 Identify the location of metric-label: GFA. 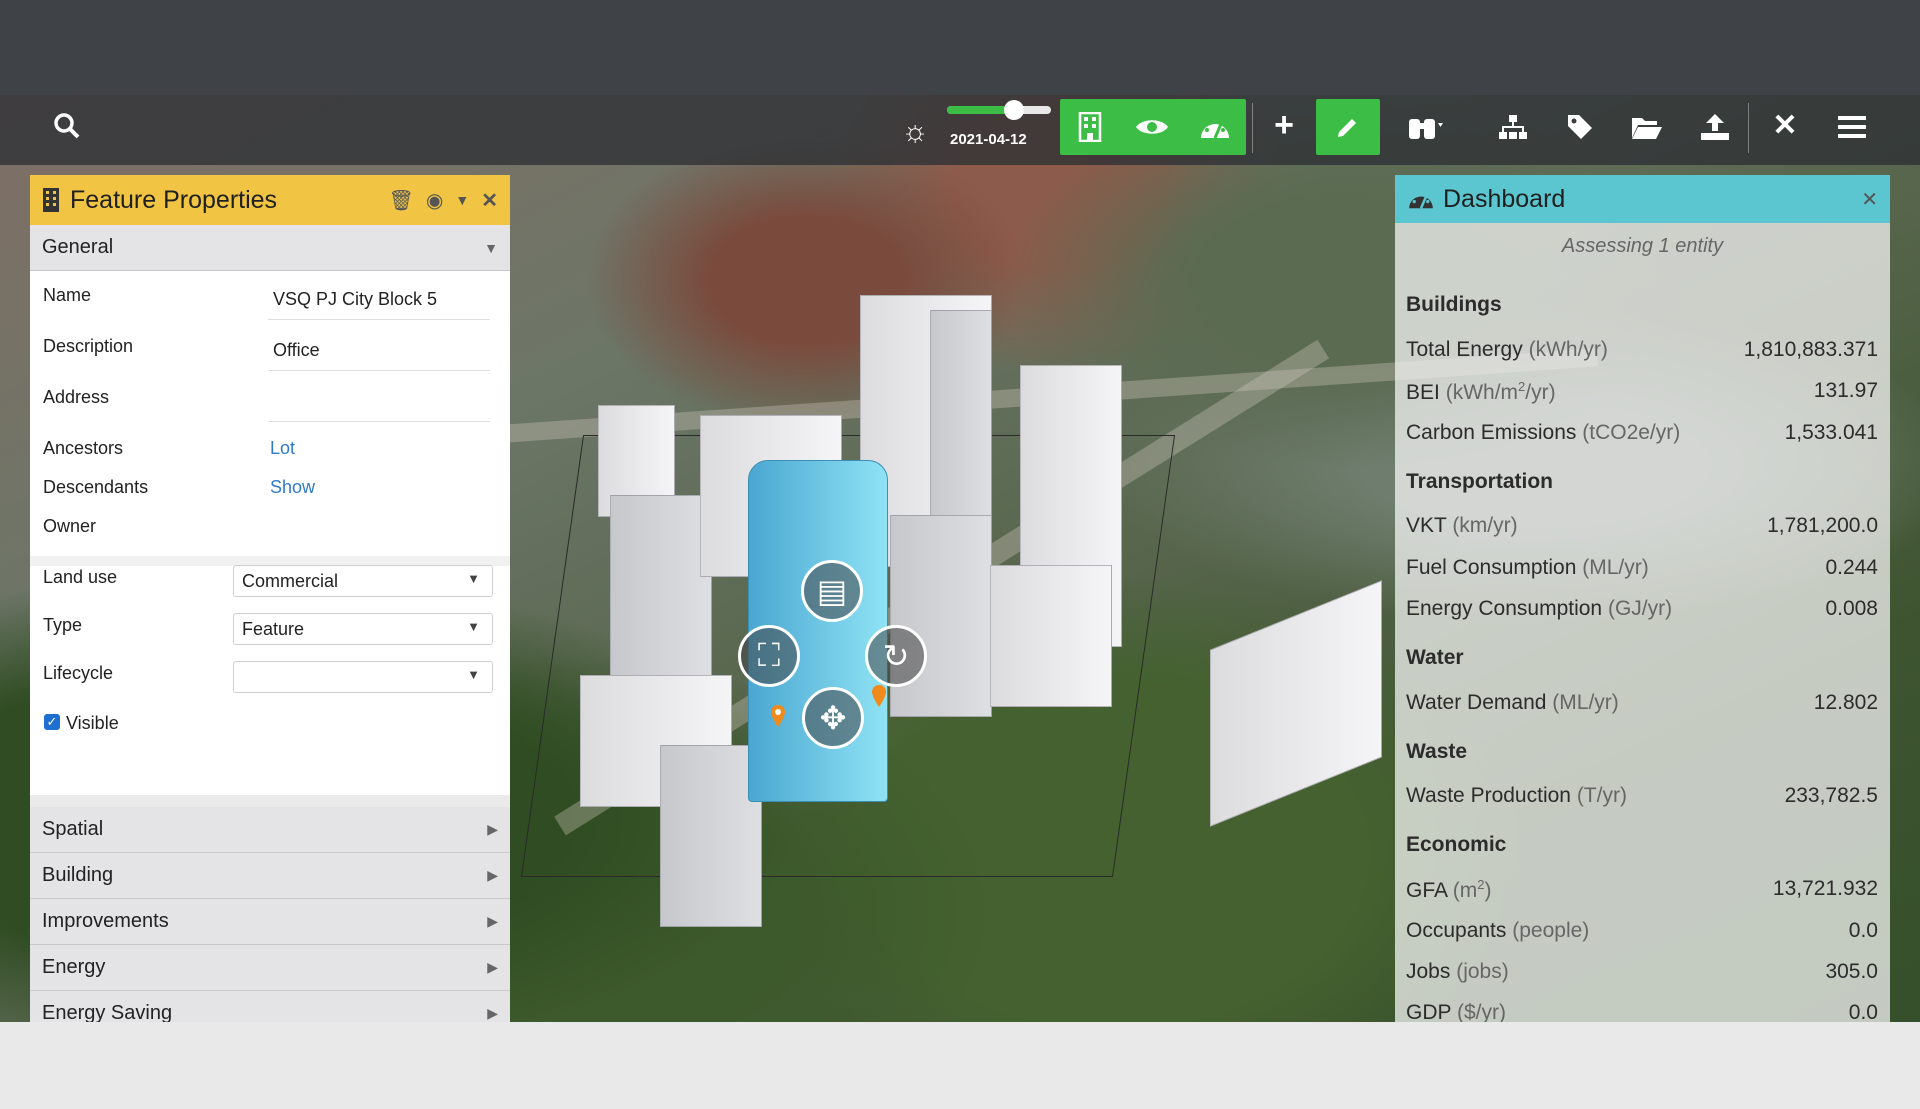
(1426, 890).